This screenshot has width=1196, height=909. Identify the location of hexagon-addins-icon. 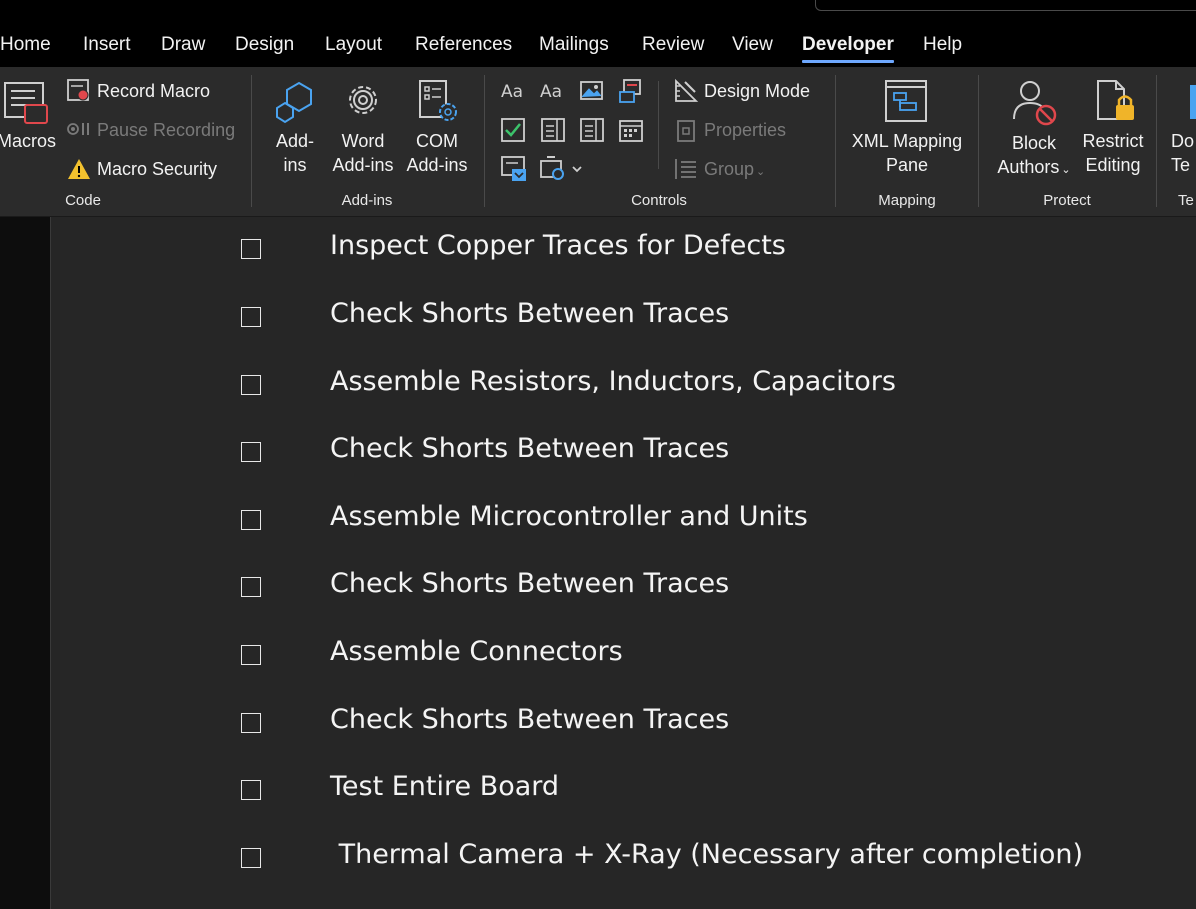
(294, 102).